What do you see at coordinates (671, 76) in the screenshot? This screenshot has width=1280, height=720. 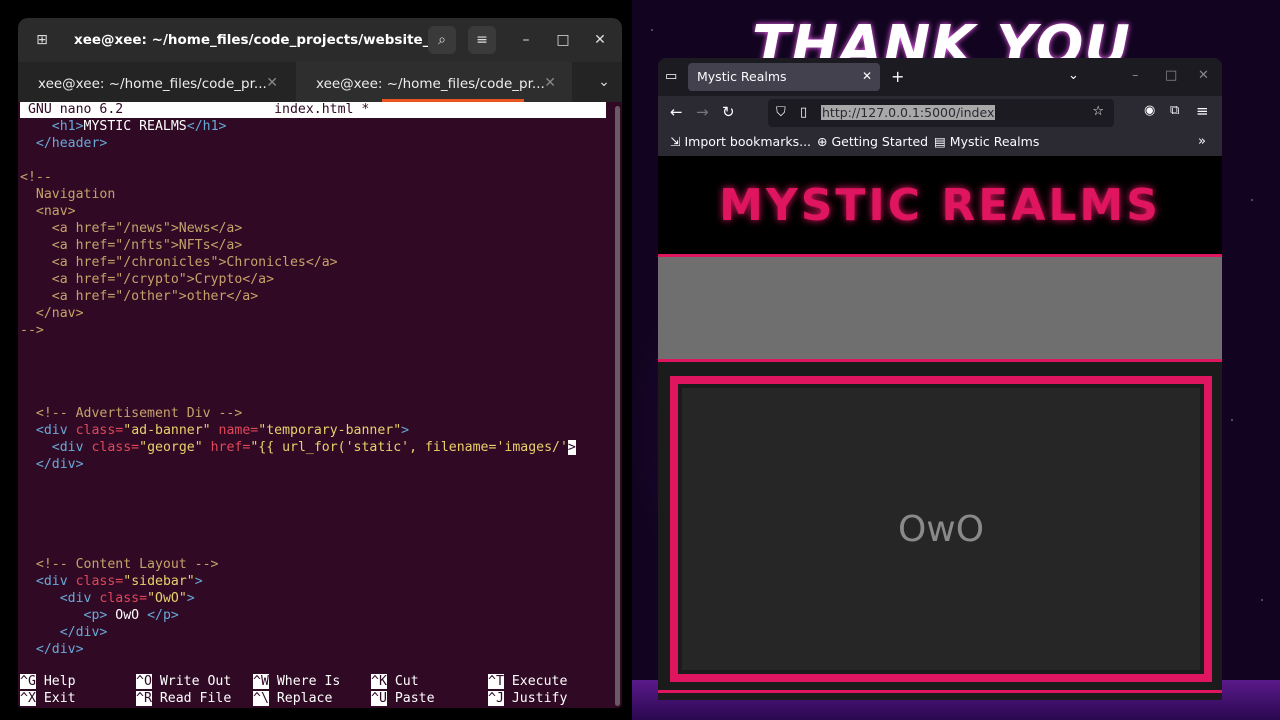 I see `tab-list-icon: ▭` at bounding box center [671, 76].